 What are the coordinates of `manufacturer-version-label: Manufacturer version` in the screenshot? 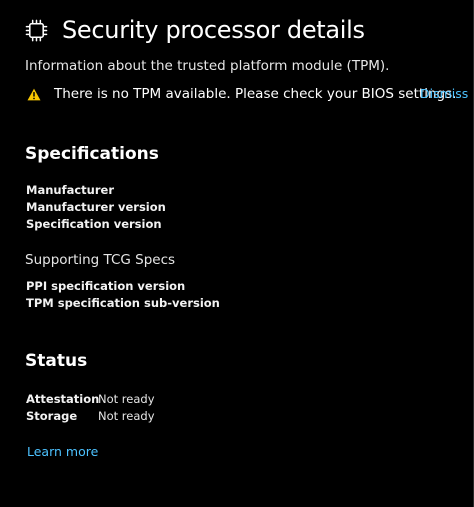 It's located at (96, 207).